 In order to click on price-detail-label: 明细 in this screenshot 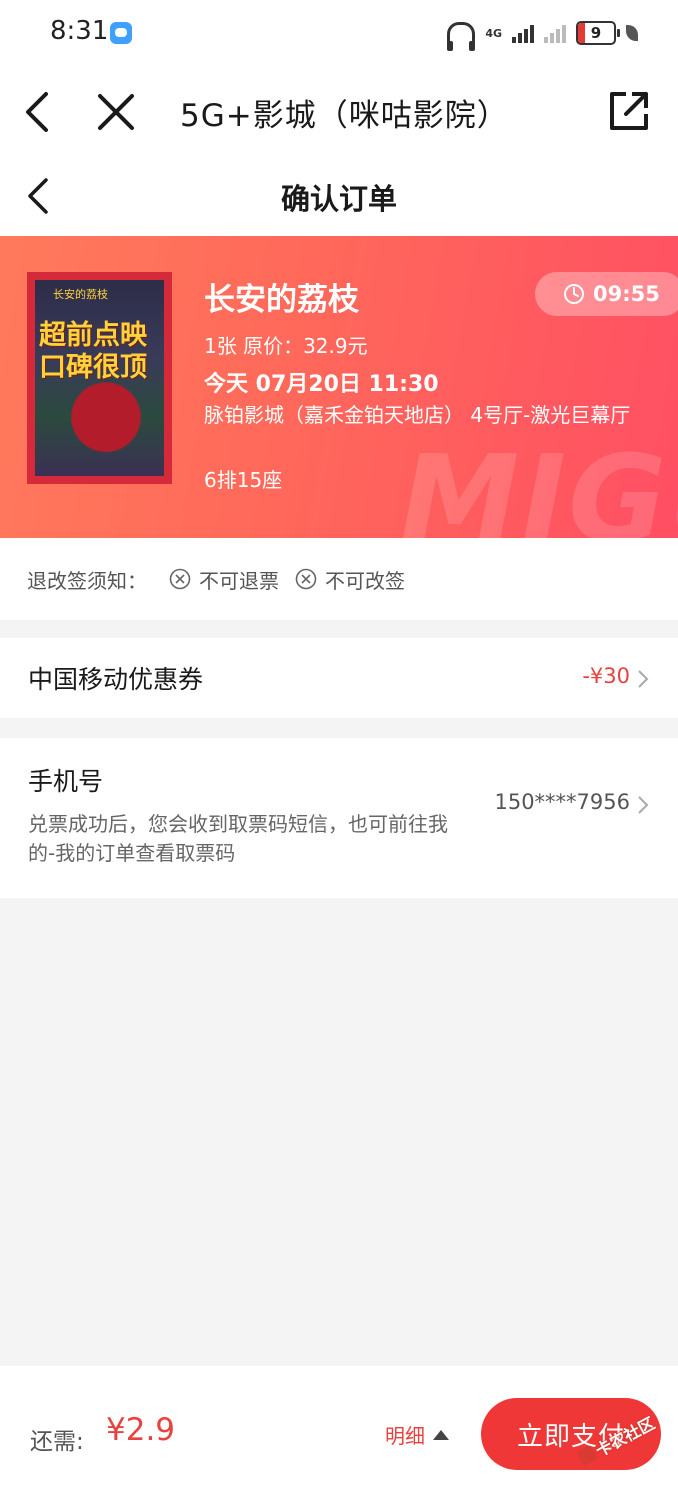, I will do `click(405, 1436)`.